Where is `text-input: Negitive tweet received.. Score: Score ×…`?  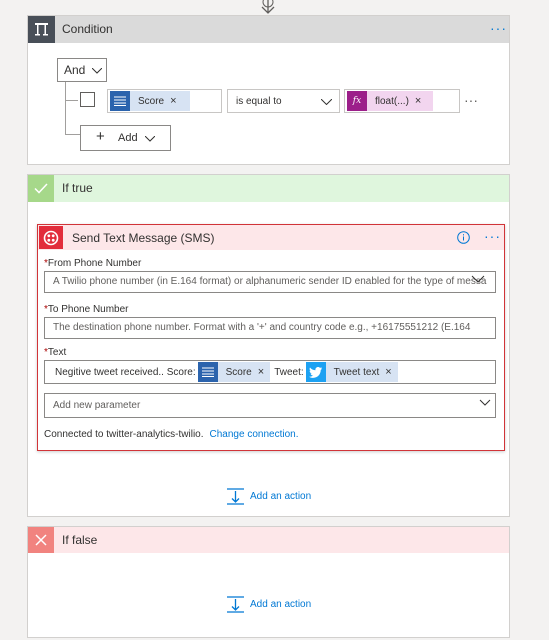
text-input: Negitive tweet received.. Score: Score ×… is located at coordinates (270, 372).